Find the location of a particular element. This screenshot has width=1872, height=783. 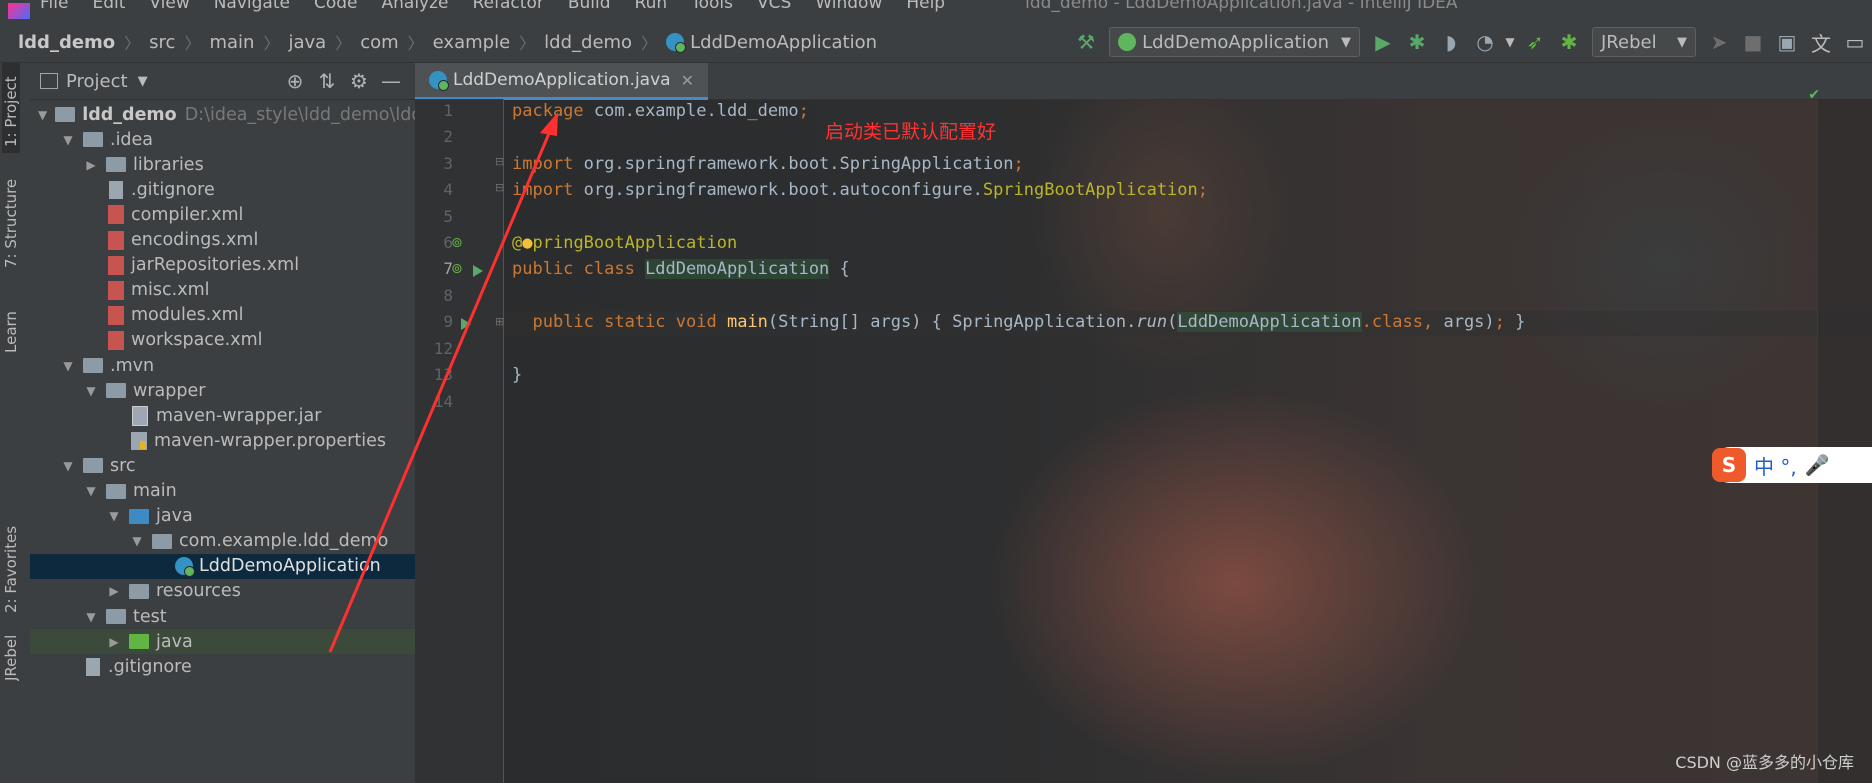

stop-icon: ■ is located at coordinates (1753, 42).